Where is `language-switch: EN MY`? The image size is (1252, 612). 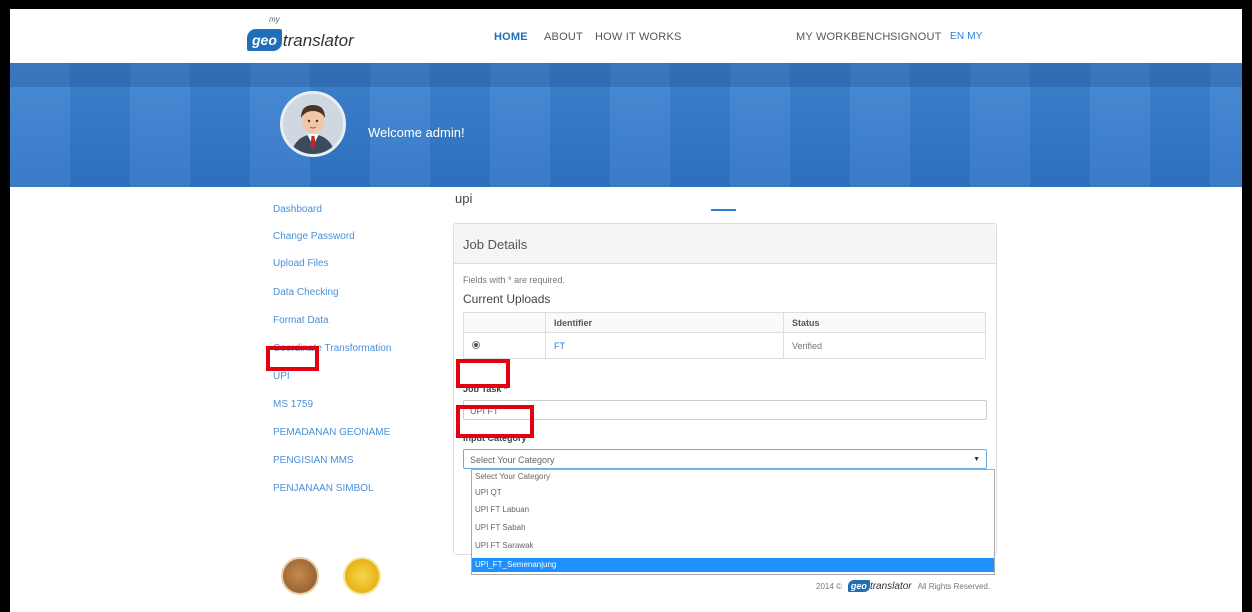 language-switch: EN MY is located at coordinates (966, 36).